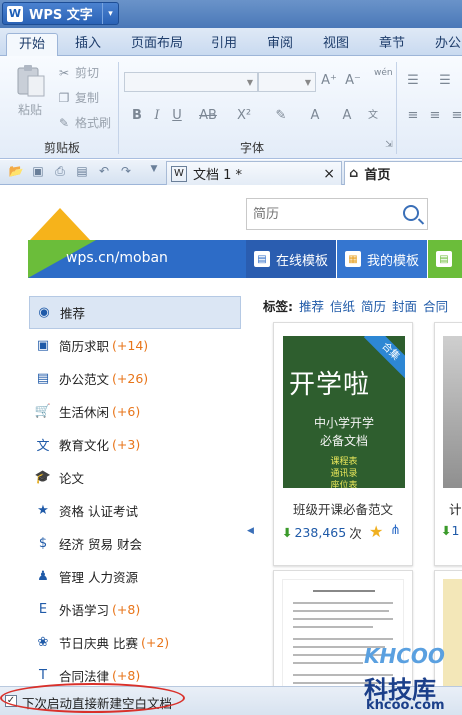 This screenshot has width=462, height=715. Describe the element at coordinates (117, 258) in the screenshot. I see `site-url: wps.cn/moban` at that location.